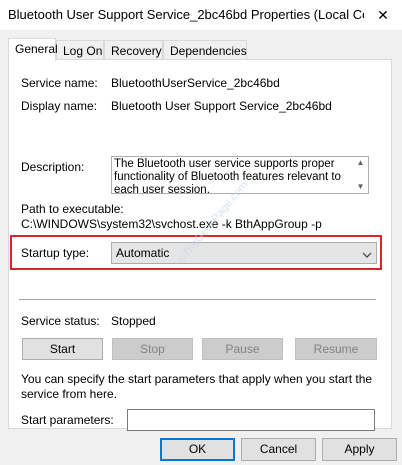 The height and width of the screenshot is (465, 402). What do you see at coordinates (55, 253) in the screenshot?
I see `startup-type-label: Startup type:` at bounding box center [55, 253].